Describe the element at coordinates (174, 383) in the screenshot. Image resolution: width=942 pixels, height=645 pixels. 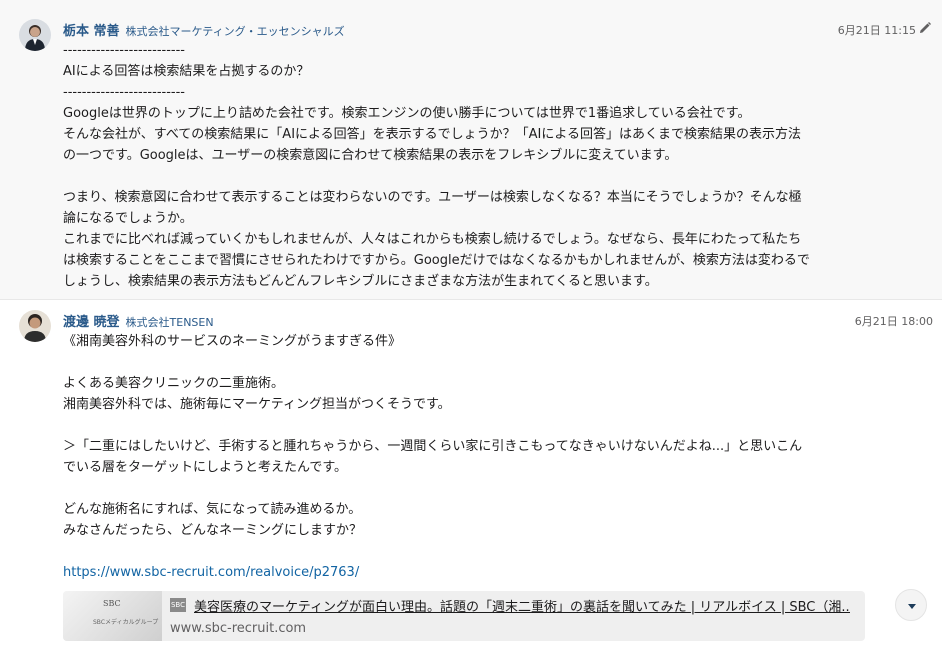
I see `message-line: よくある美容クリニックの二重施術。` at that location.